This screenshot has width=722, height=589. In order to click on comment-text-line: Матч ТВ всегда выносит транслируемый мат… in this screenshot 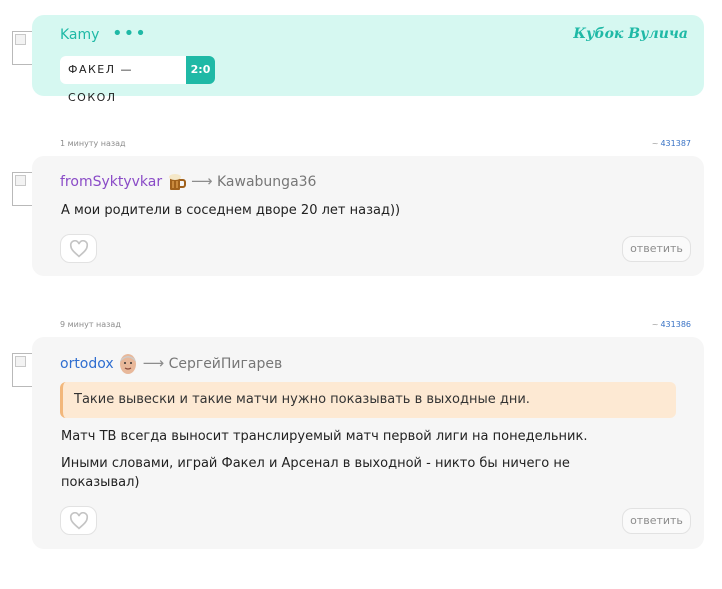, I will do `click(324, 436)`.